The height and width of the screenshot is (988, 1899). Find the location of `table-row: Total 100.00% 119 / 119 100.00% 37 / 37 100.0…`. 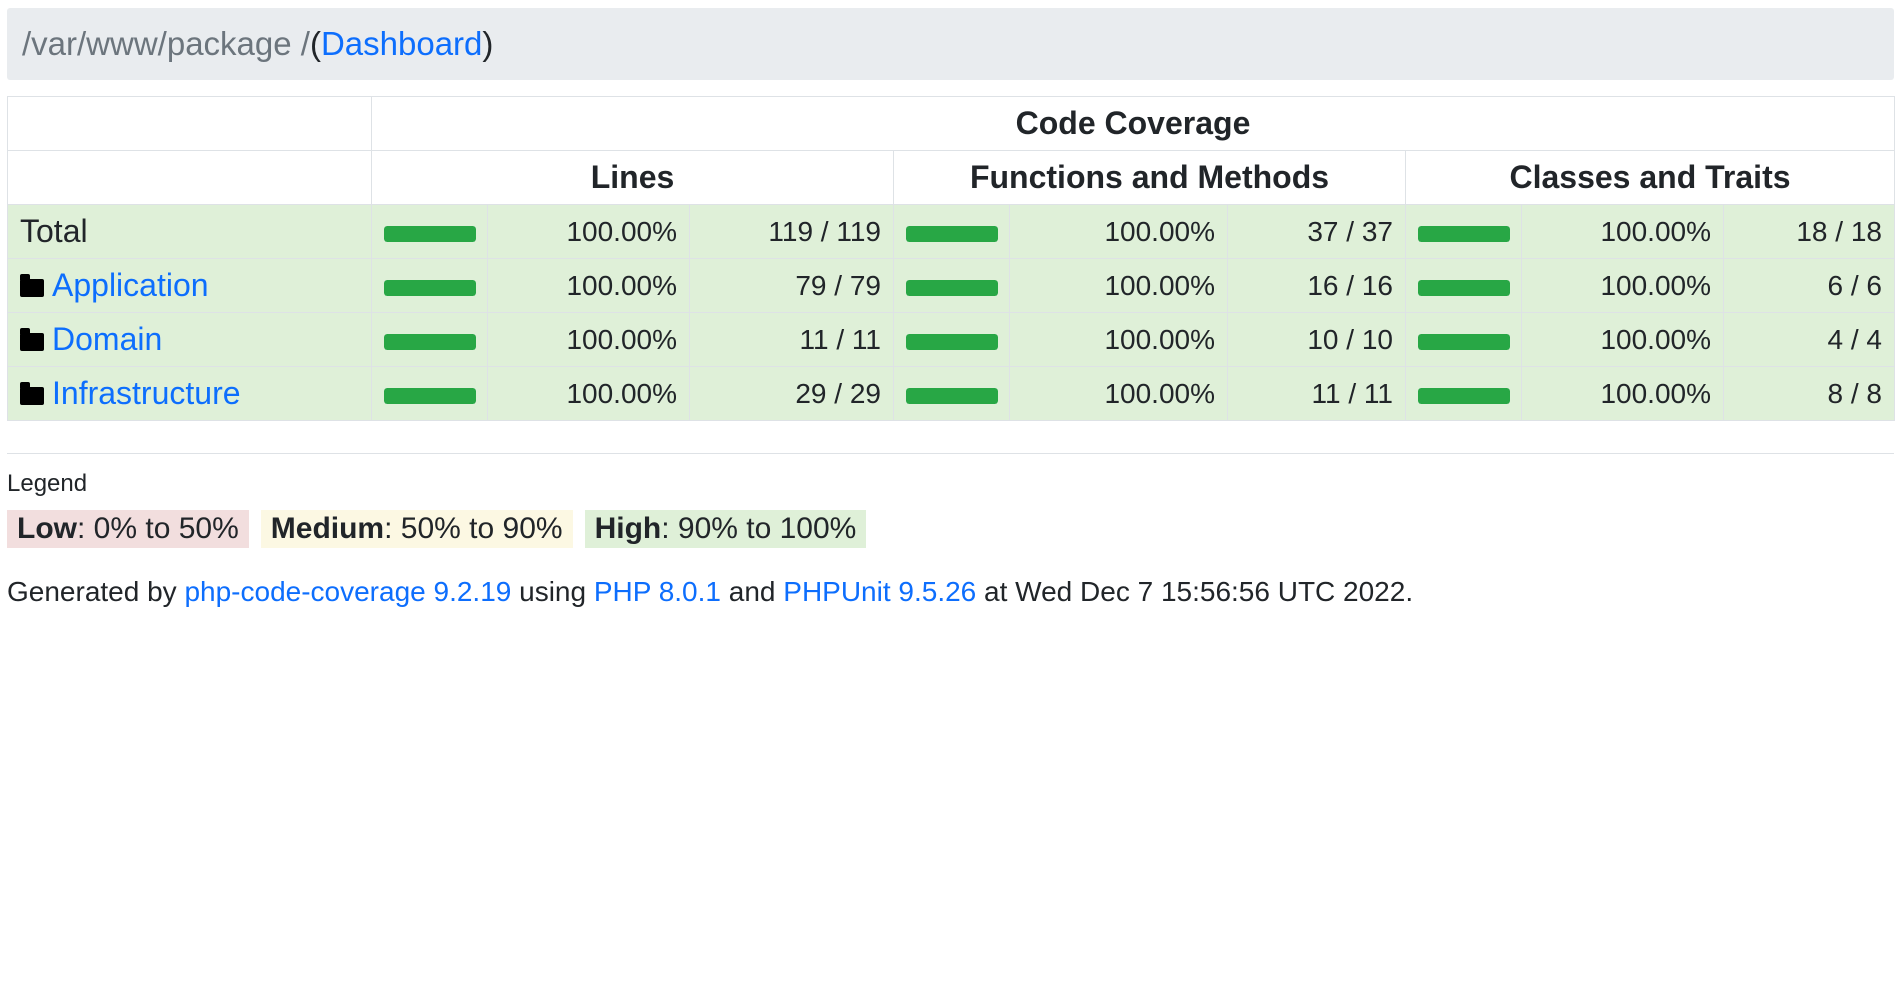

table-row: Total 100.00% 119 / 119 100.00% 37 / 37 100.0… is located at coordinates (951, 231).